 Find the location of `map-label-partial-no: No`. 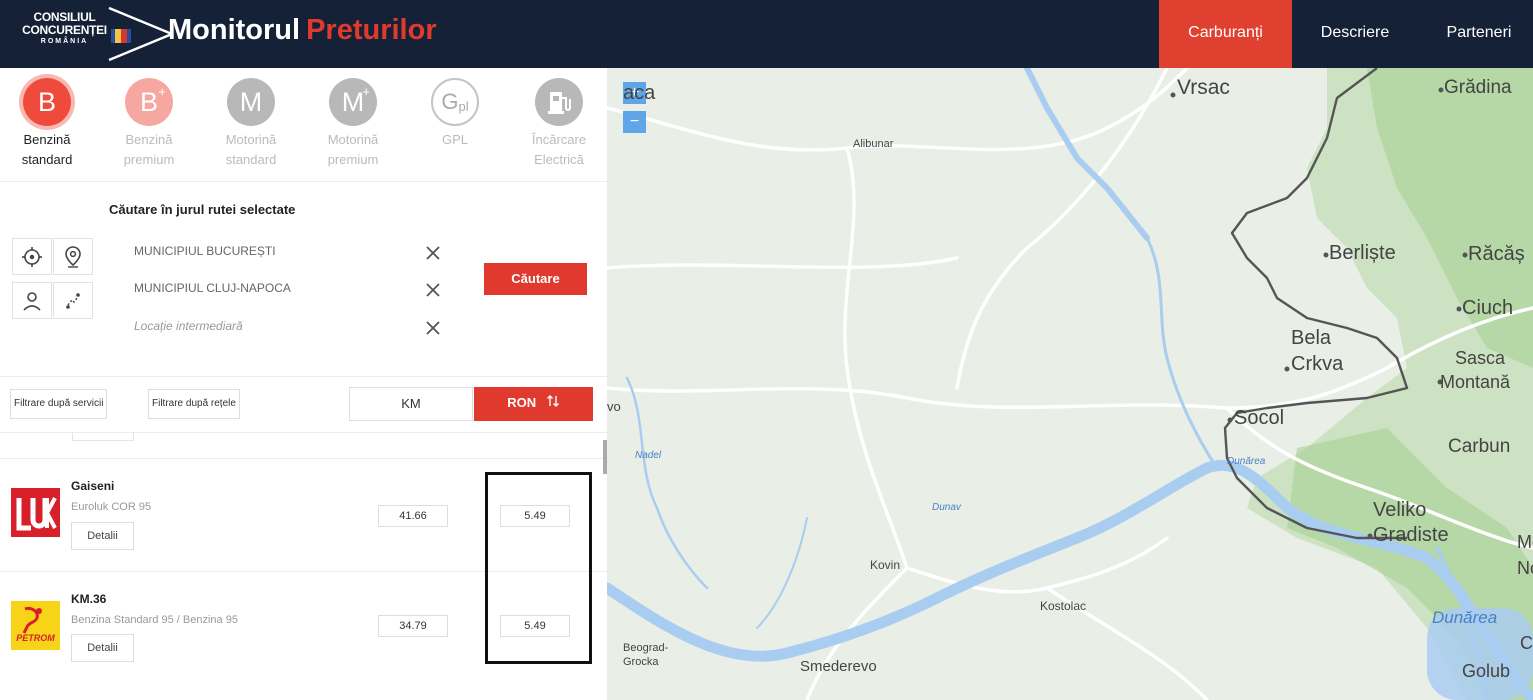

map-label-partial-no: No is located at coordinates (1525, 568).